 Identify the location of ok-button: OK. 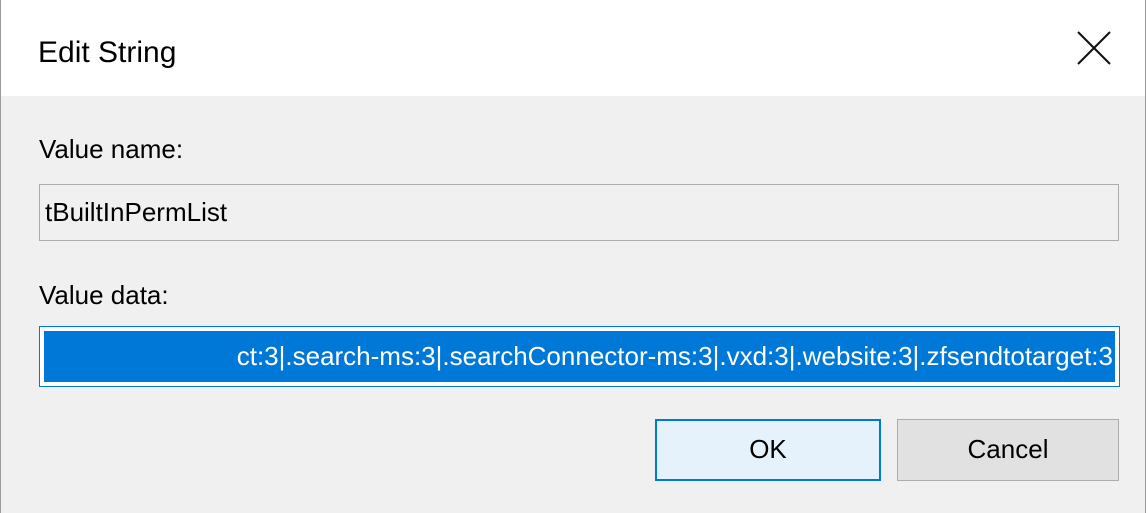
(768, 450).